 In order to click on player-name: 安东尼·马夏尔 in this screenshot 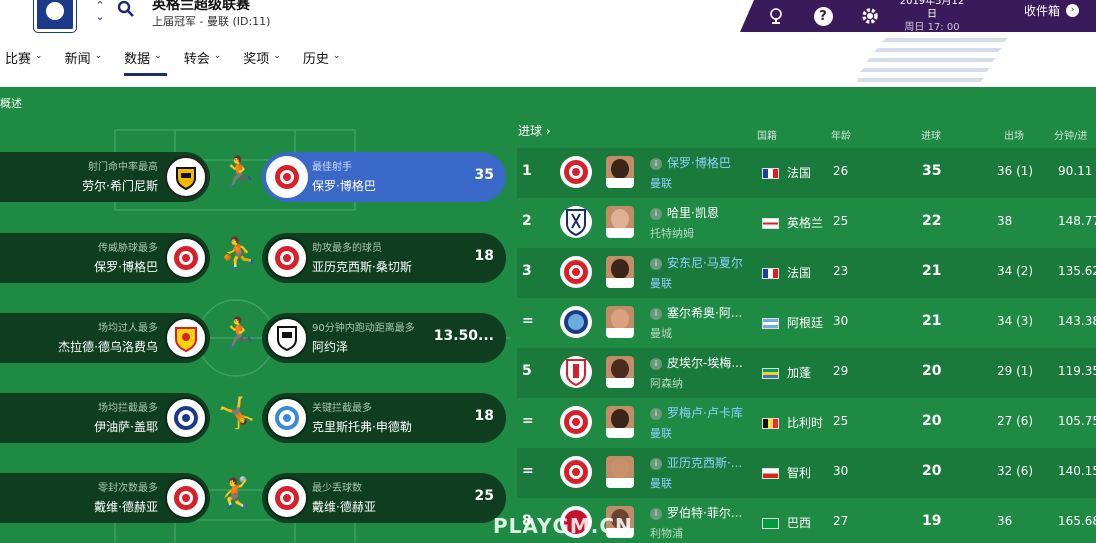, I will do `click(705, 262)`.